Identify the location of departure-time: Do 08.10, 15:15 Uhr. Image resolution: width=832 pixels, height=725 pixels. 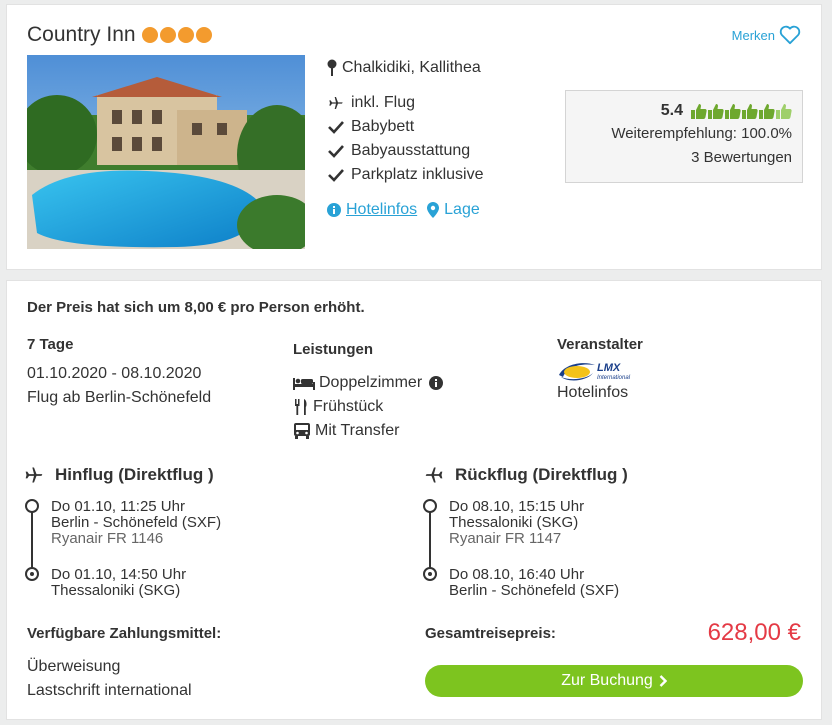
(517, 506).